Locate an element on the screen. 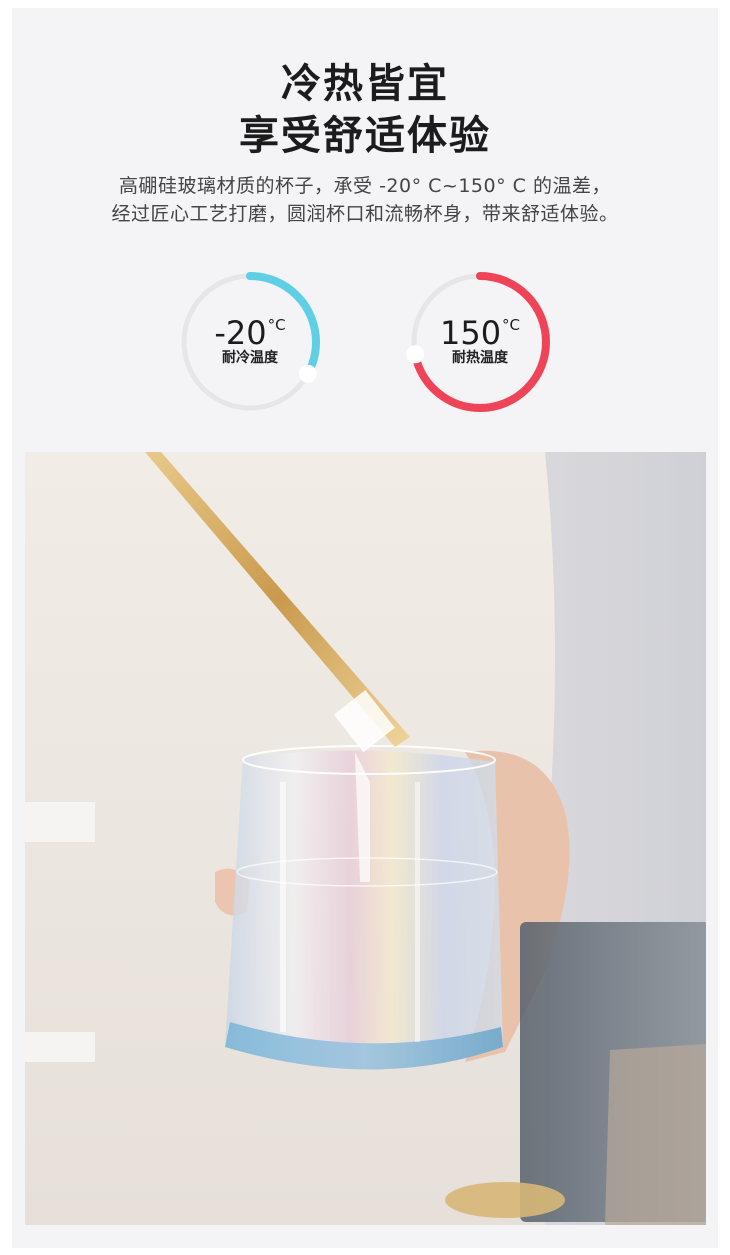  heat-gauge-value-row: 150°C is located at coordinates (480, 329).